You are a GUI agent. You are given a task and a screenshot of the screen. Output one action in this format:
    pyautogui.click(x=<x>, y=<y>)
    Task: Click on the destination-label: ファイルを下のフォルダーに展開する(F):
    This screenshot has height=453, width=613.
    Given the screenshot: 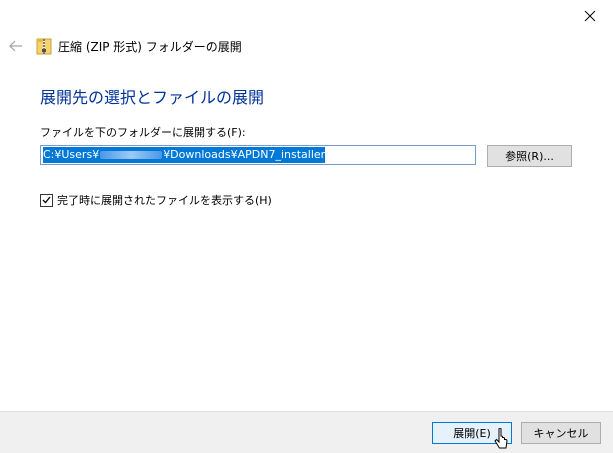 What is the action you would take?
    pyautogui.click(x=143, y=132)
    